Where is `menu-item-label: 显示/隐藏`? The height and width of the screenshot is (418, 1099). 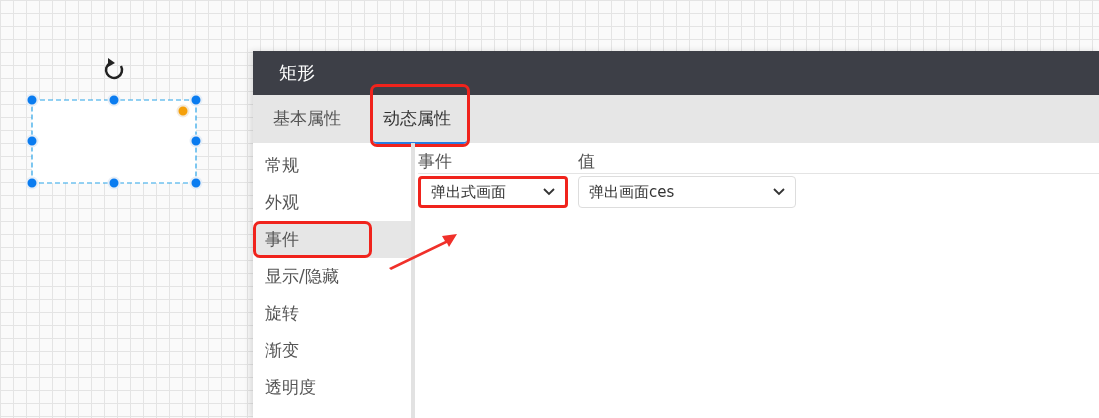
menu-item-label: 显示/隐藏 is located at coordinates (301, 276).